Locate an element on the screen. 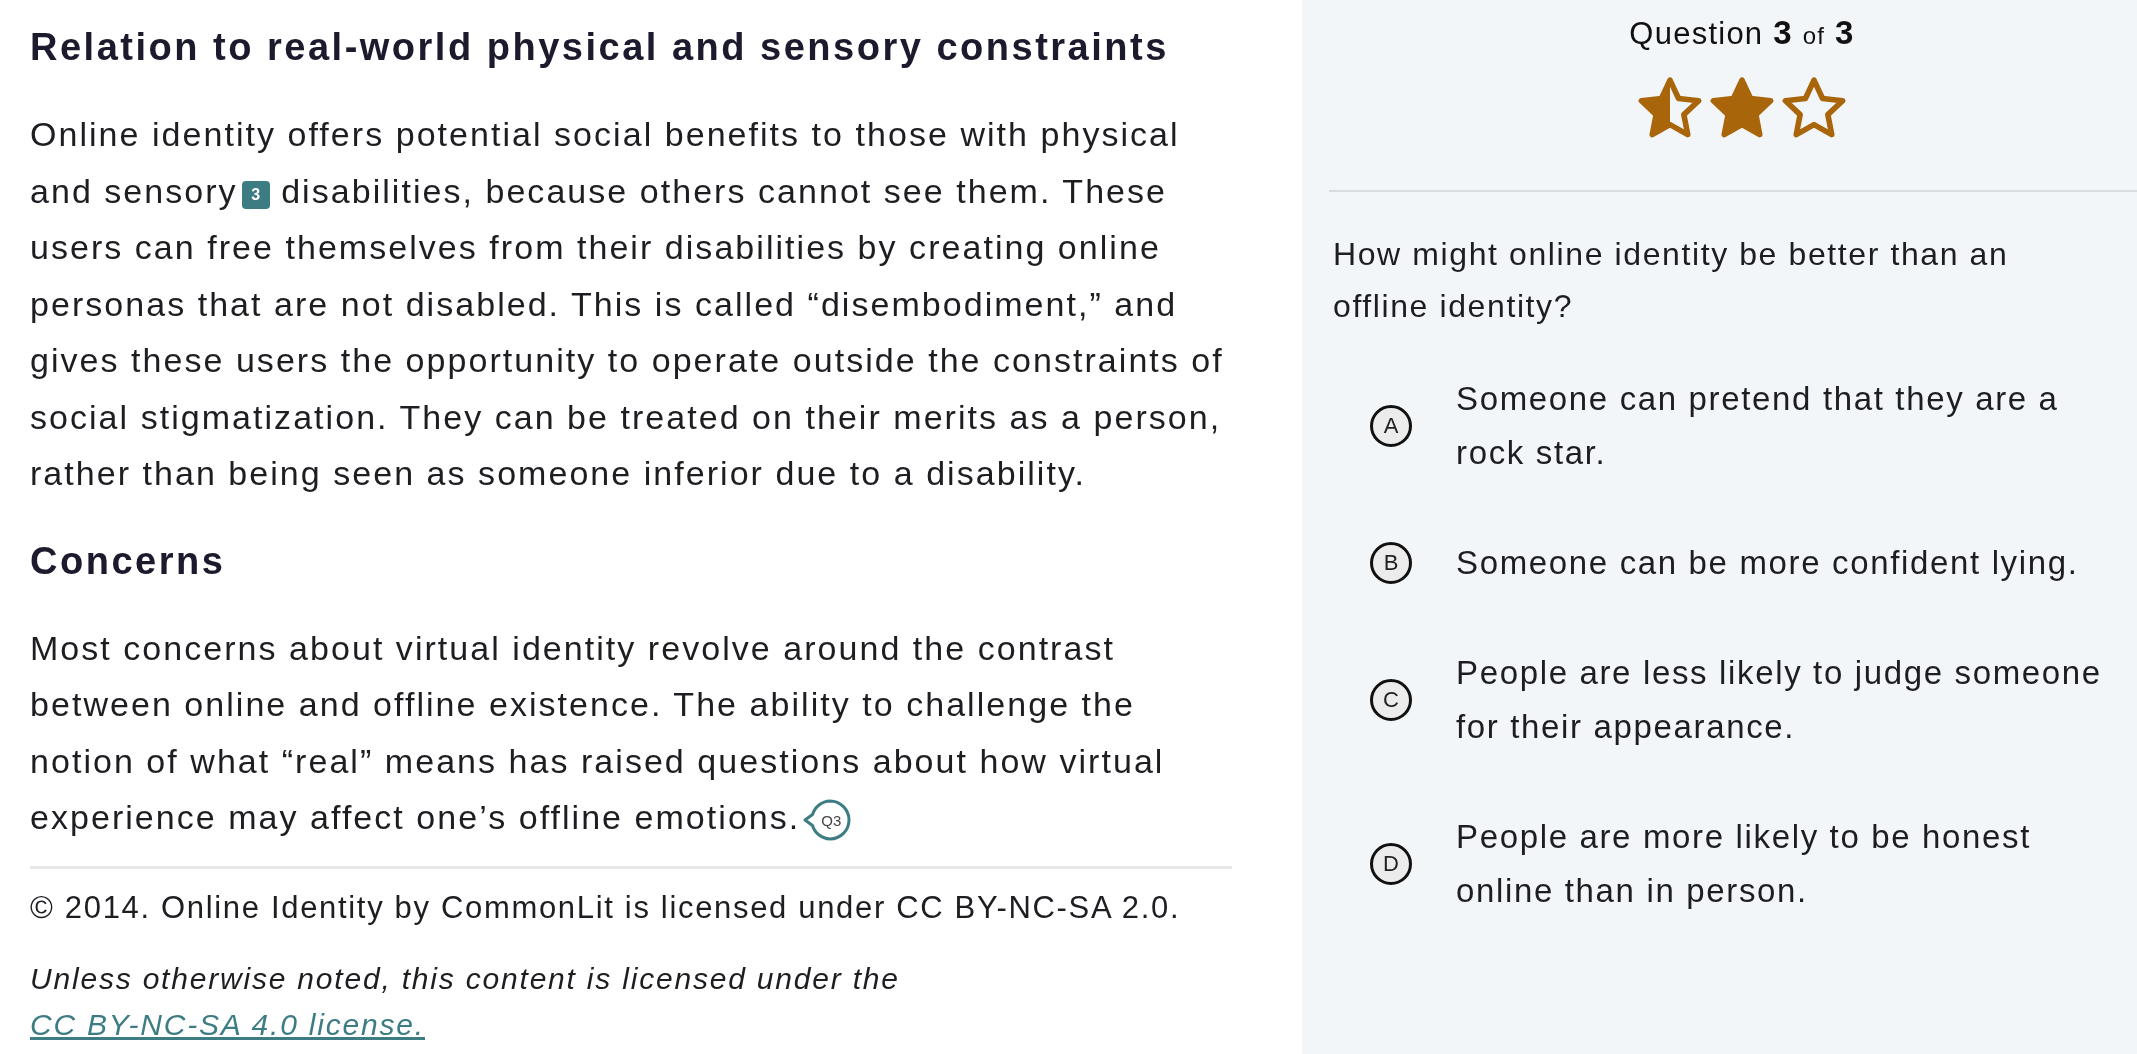  section-heading: Concerns is located at coordinates (128, 561).